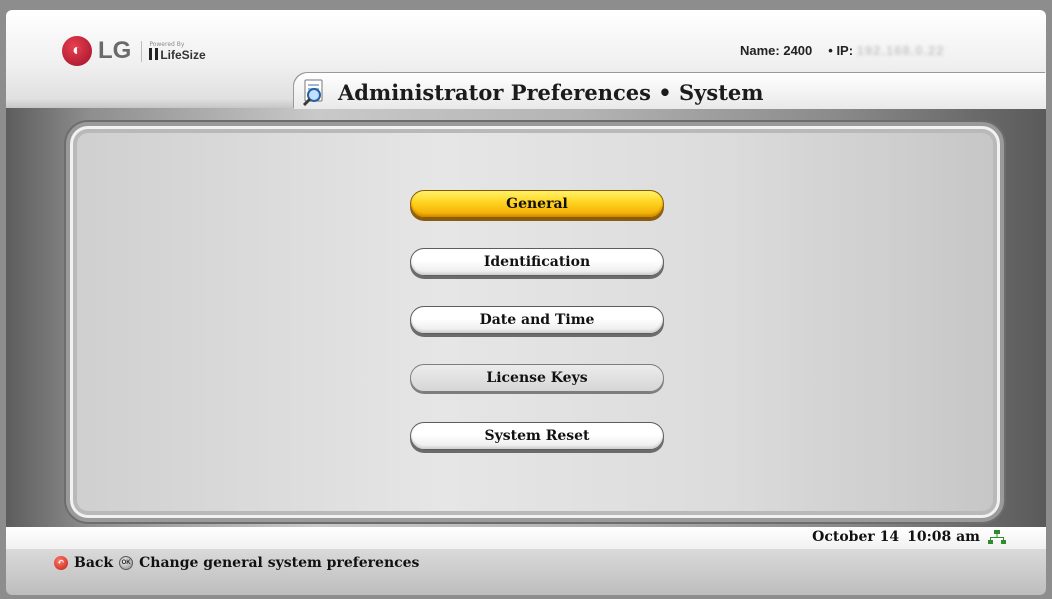 The width and height of the screenshot is (1052, 599). I want to click on status-bar: October 14 10:08 am, so click(526, 538).